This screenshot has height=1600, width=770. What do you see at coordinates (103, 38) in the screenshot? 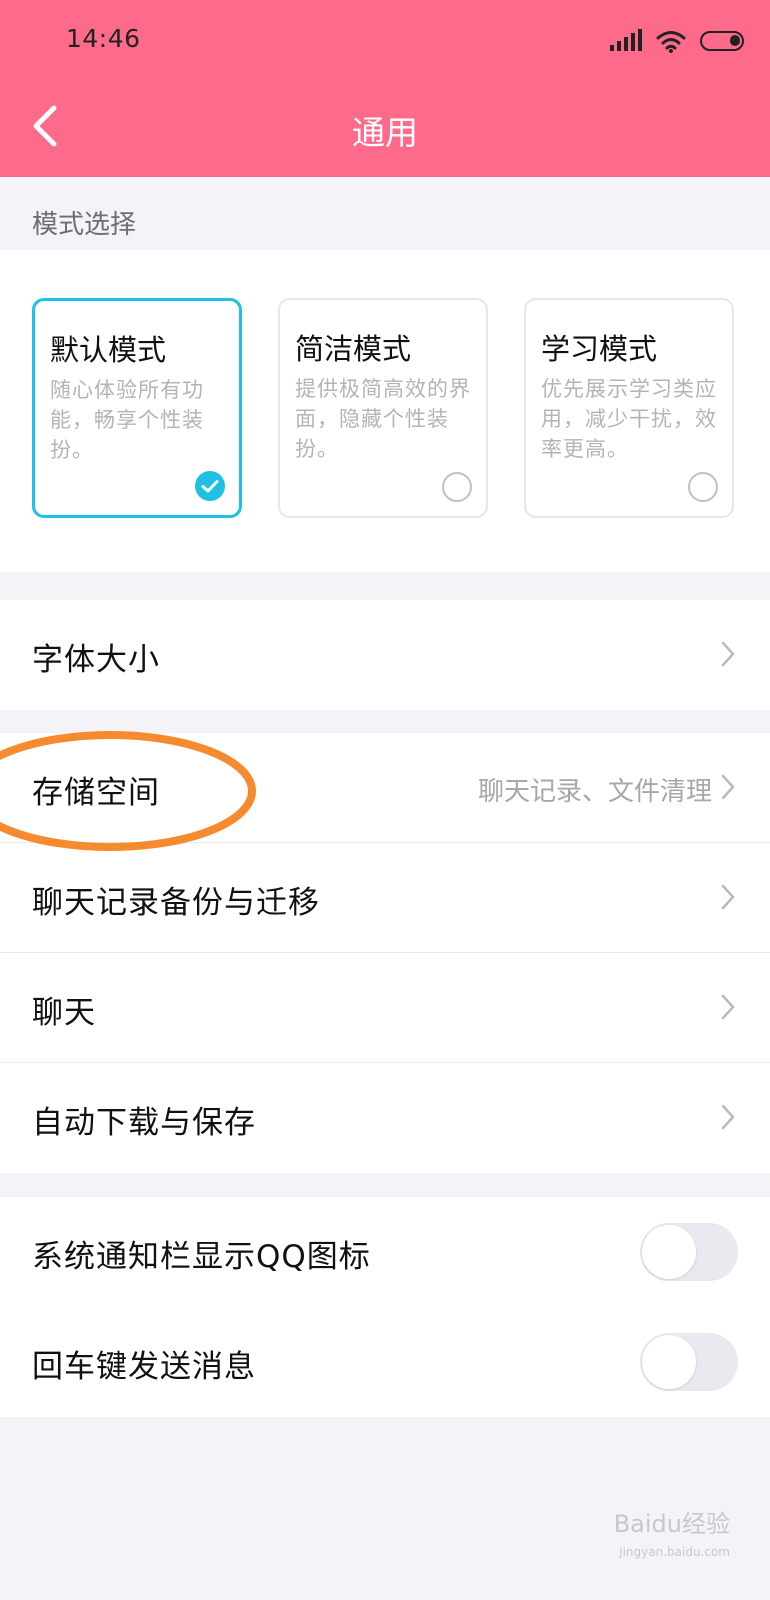
I see `status-time: 14:46` at bounding box center [103, 38].